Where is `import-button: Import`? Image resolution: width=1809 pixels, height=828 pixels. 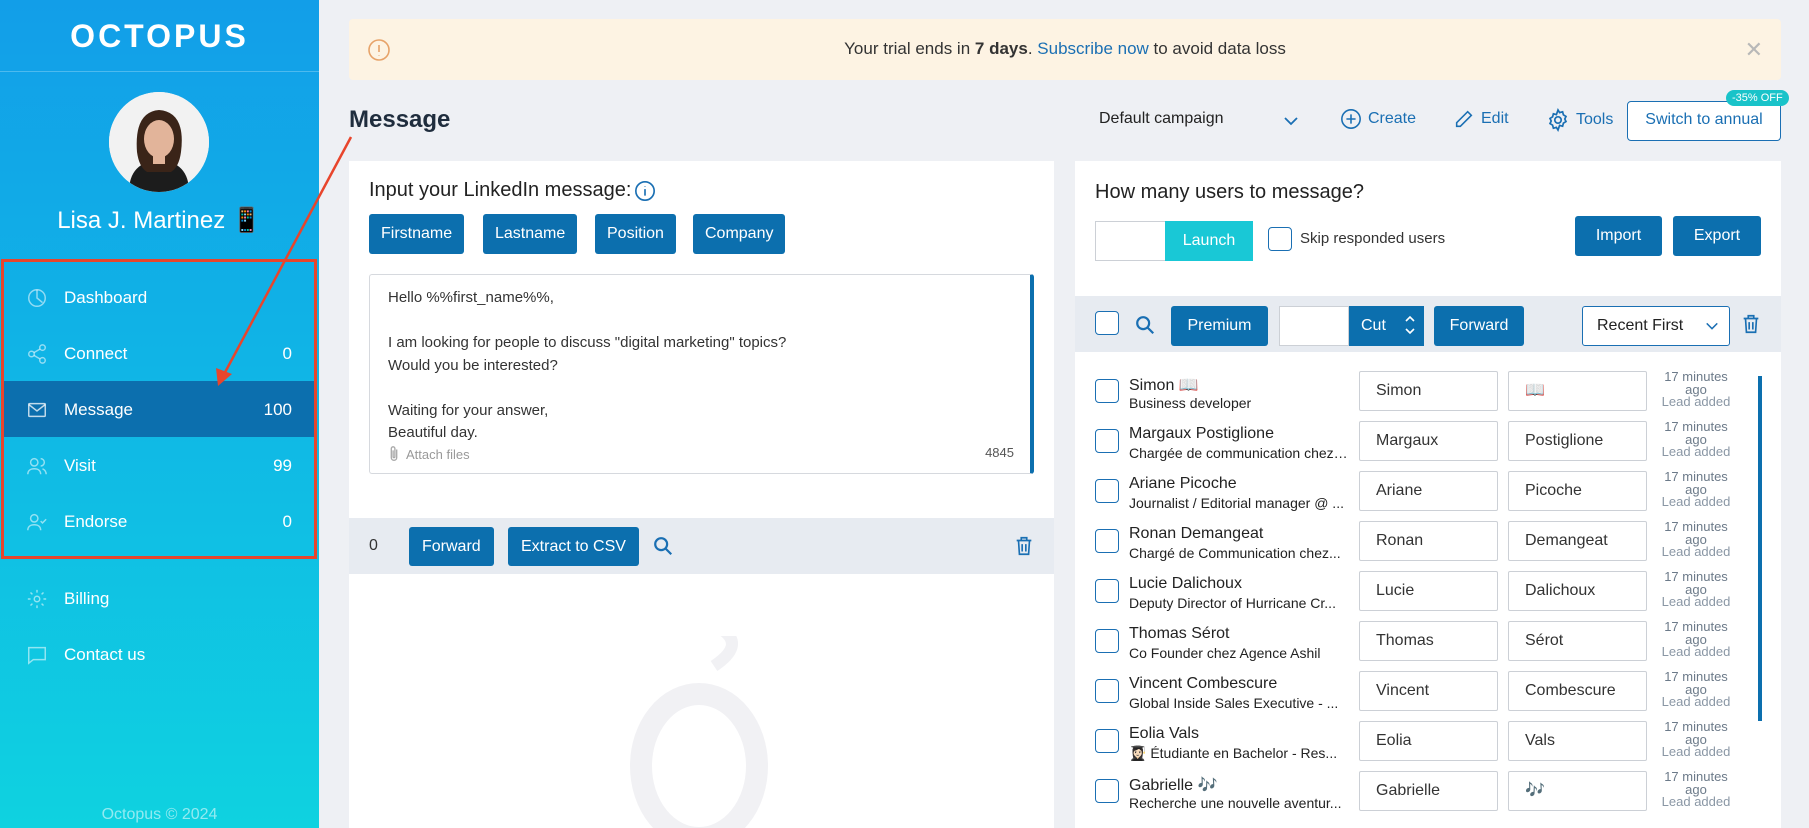 import-button: Import is located at coordinates (1618, 236).